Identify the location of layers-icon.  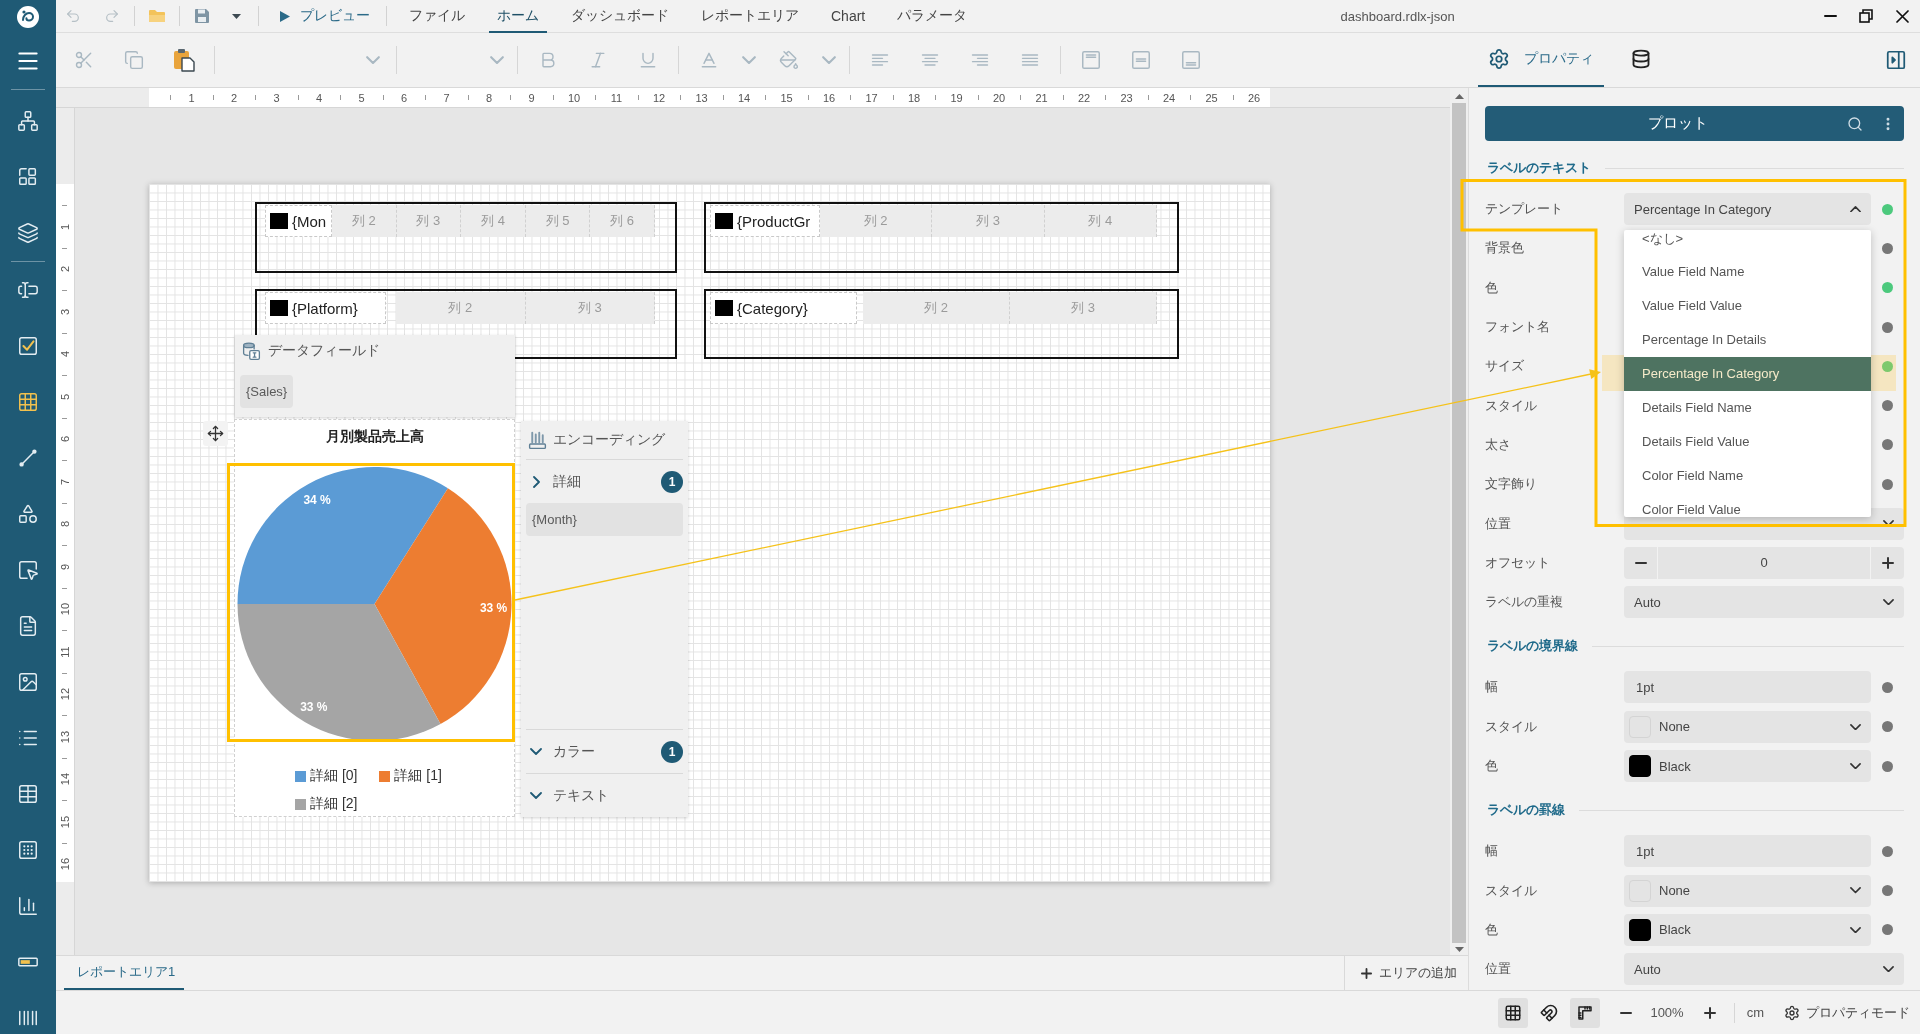
(28, 233).